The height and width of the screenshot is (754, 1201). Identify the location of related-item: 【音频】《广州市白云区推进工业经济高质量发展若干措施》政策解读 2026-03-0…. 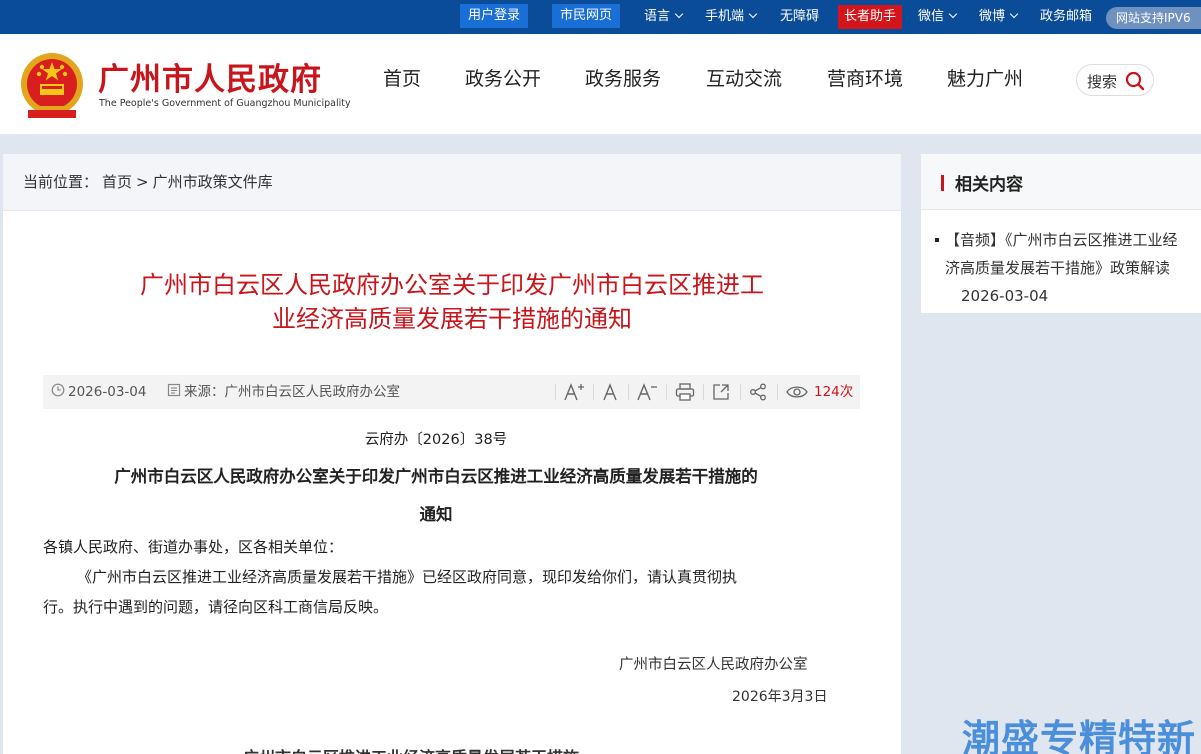
(1062, 268).